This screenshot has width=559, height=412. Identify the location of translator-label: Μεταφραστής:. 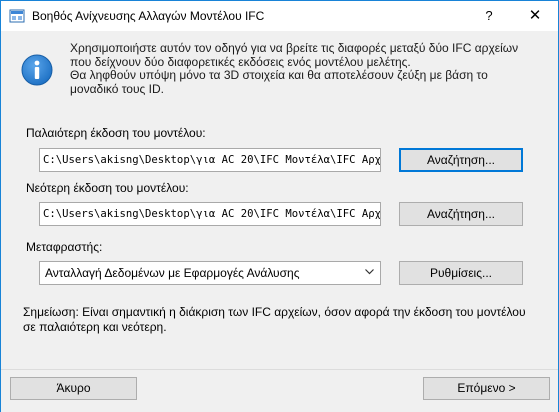
(64, 247).